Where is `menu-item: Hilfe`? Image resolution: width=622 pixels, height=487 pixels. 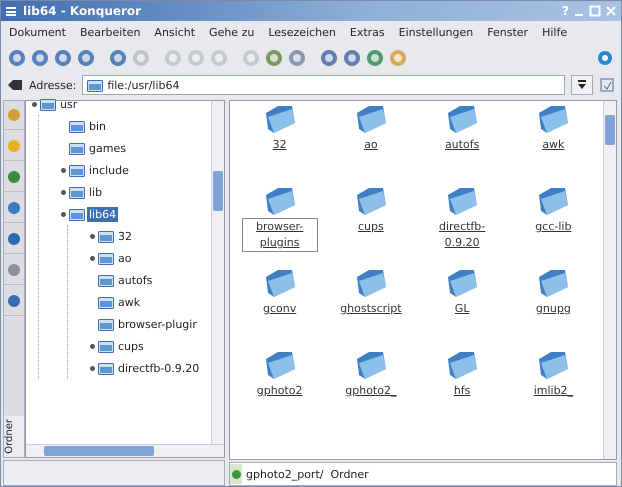
menu-item: Hilfe is located at coordinates (555, 32).